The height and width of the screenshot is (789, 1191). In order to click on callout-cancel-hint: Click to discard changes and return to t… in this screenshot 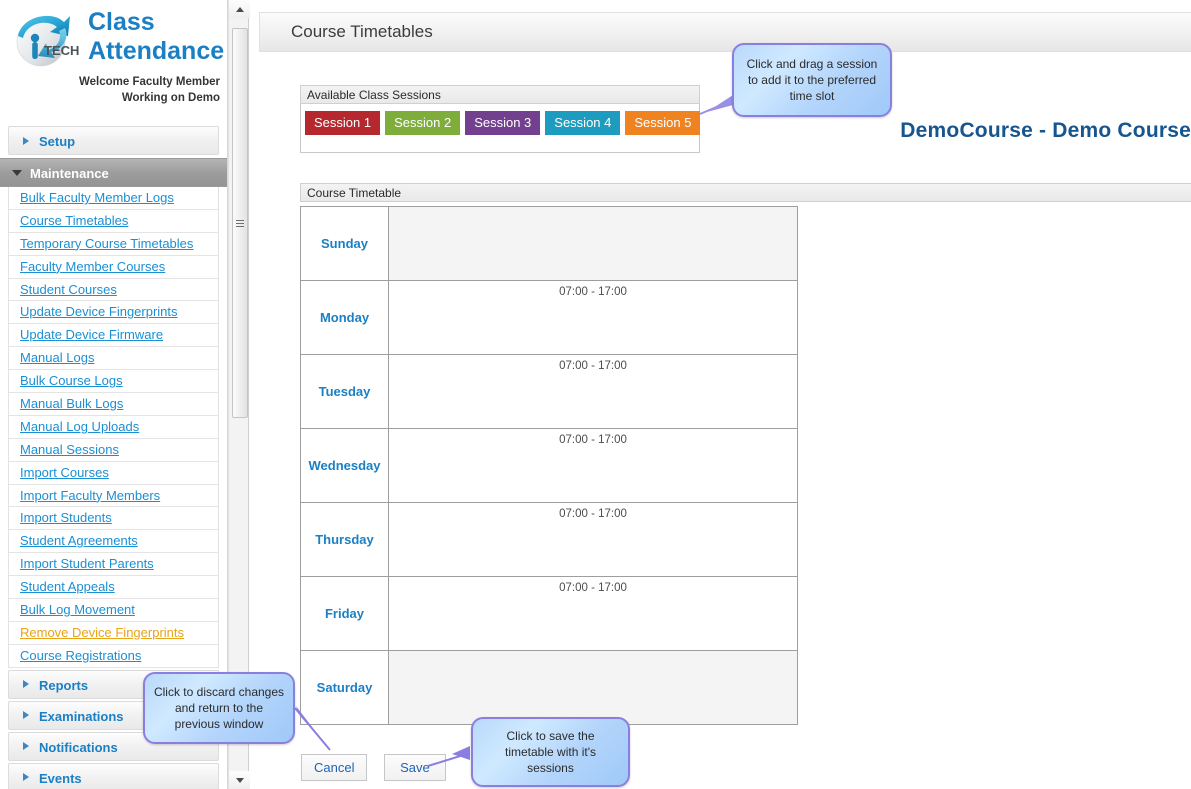, I will do `click(219, 708)`.